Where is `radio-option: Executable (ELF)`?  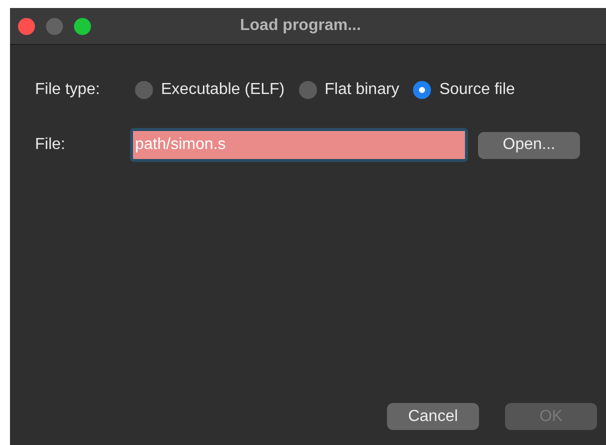
radio-option: Executable (ELF) is located at coordinates (210, 90).